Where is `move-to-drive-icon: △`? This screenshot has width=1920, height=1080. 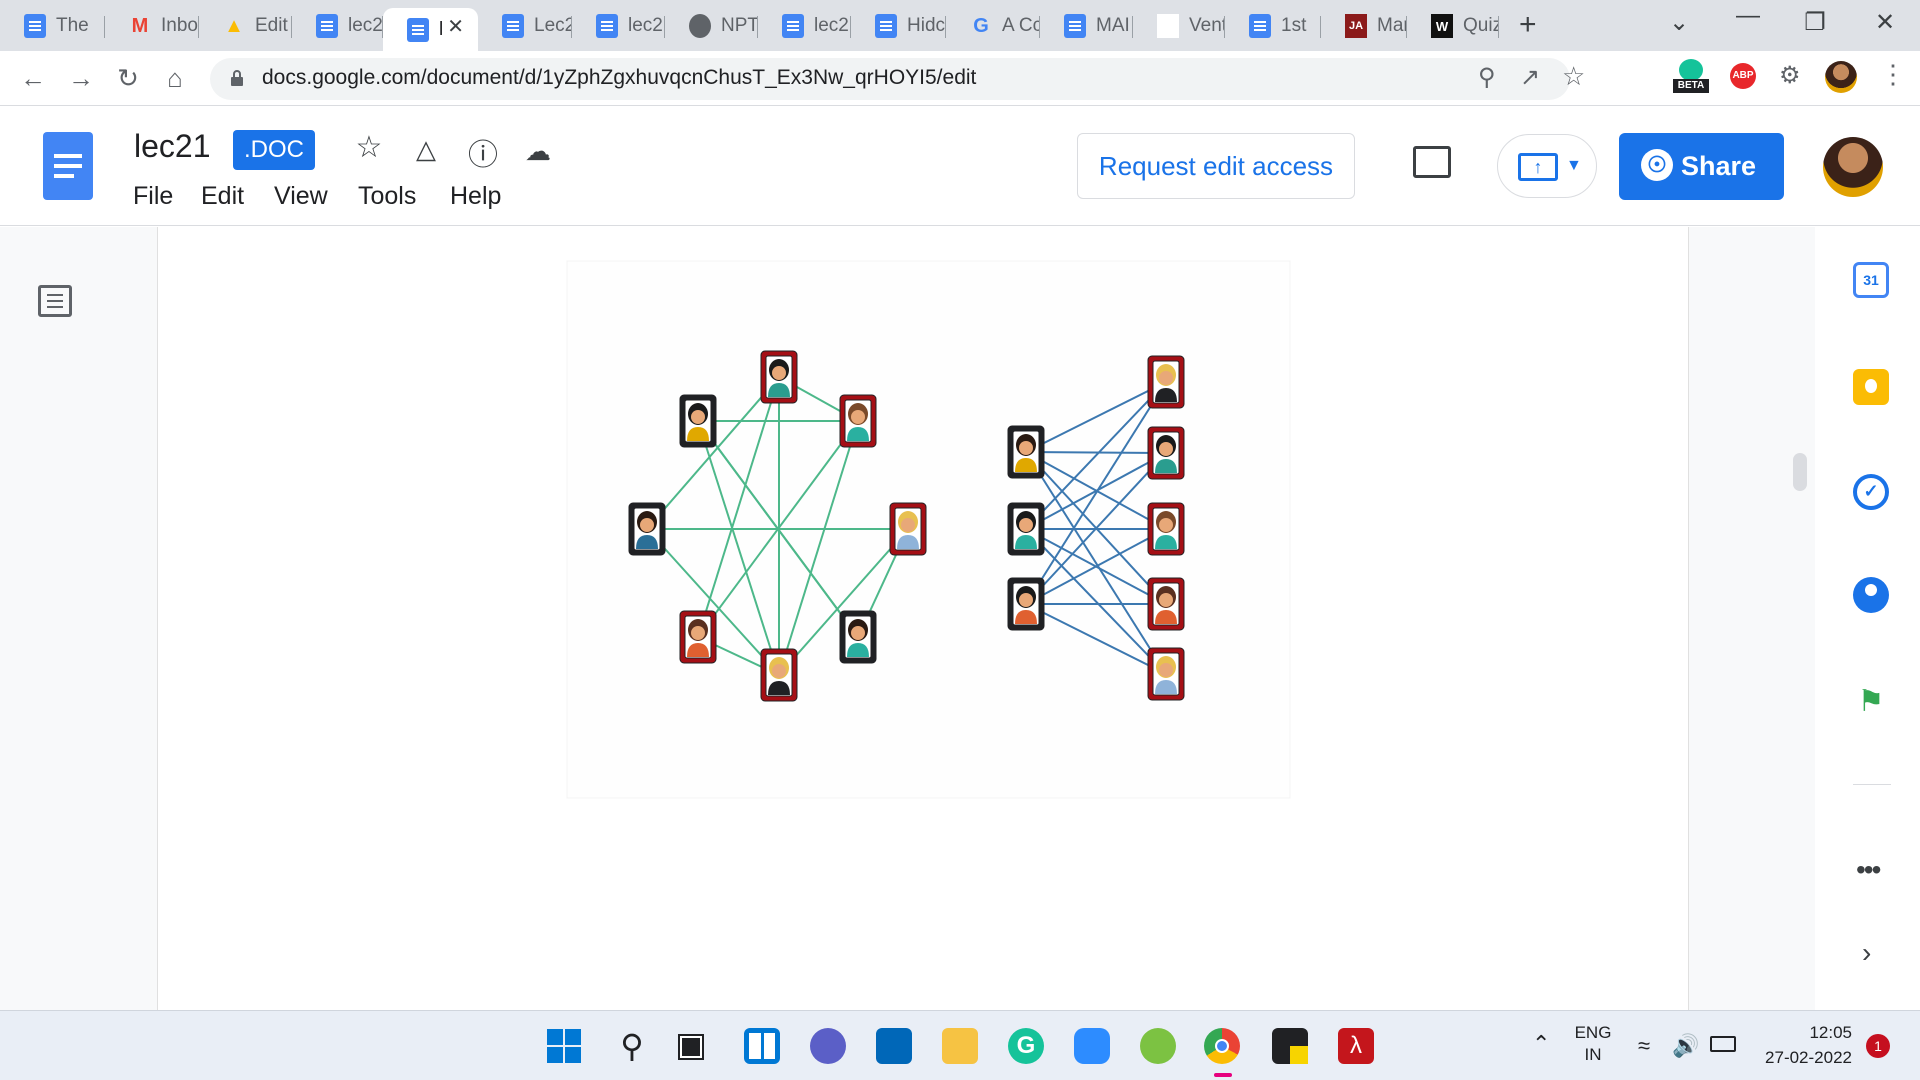 move-to-drive-icon: △ is located at coordinates (426, 149).